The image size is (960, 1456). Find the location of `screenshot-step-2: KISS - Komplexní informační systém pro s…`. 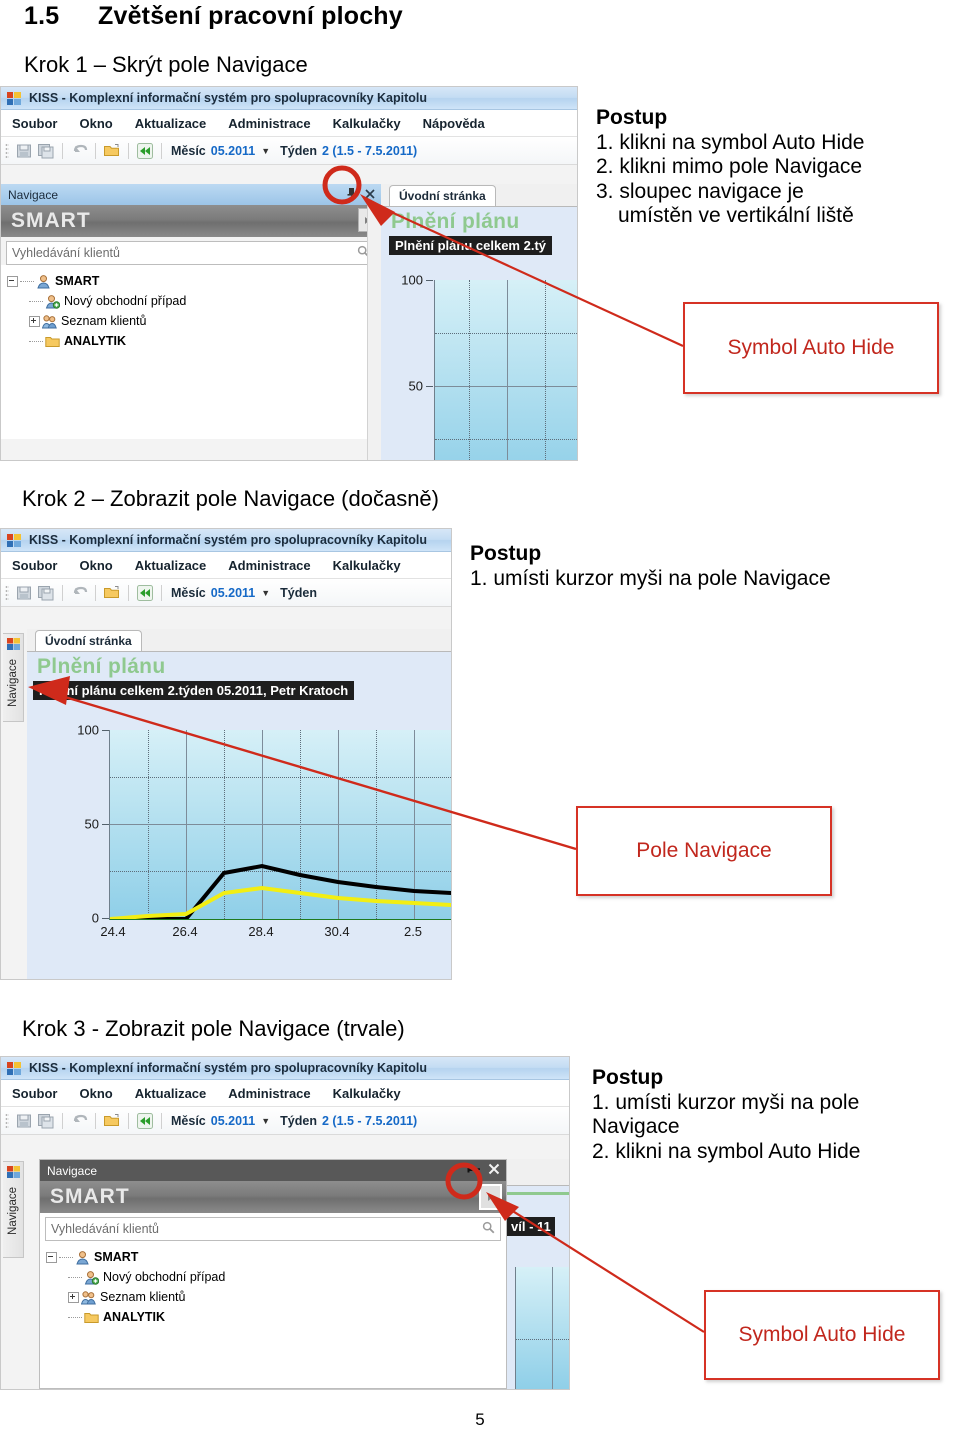

screenshot-step-2: KISS - Komplexní informační systém pro s… is located at coordinates (226, 754).